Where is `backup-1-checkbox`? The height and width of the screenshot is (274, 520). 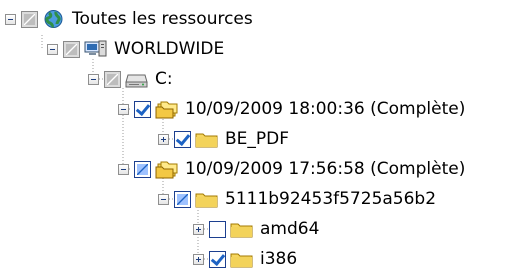 backup-1-checkbox is located at coordinates (142, 109).